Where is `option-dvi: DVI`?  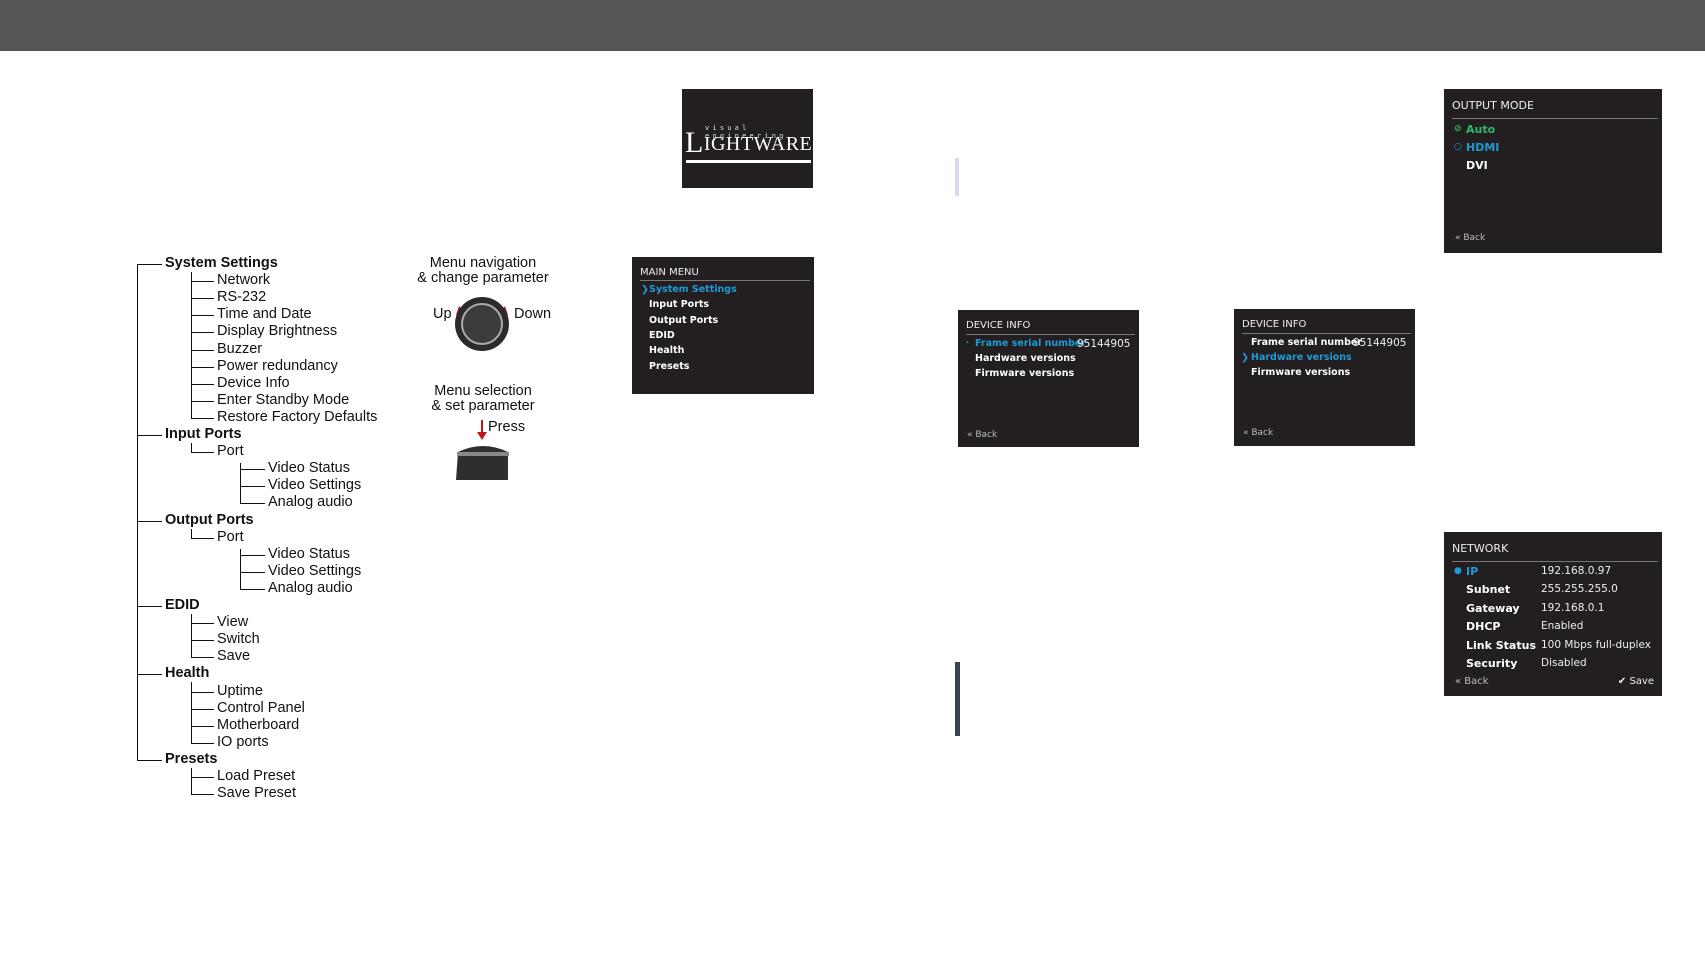
option-dvi: DVI is located at coordinates (1477, 165).